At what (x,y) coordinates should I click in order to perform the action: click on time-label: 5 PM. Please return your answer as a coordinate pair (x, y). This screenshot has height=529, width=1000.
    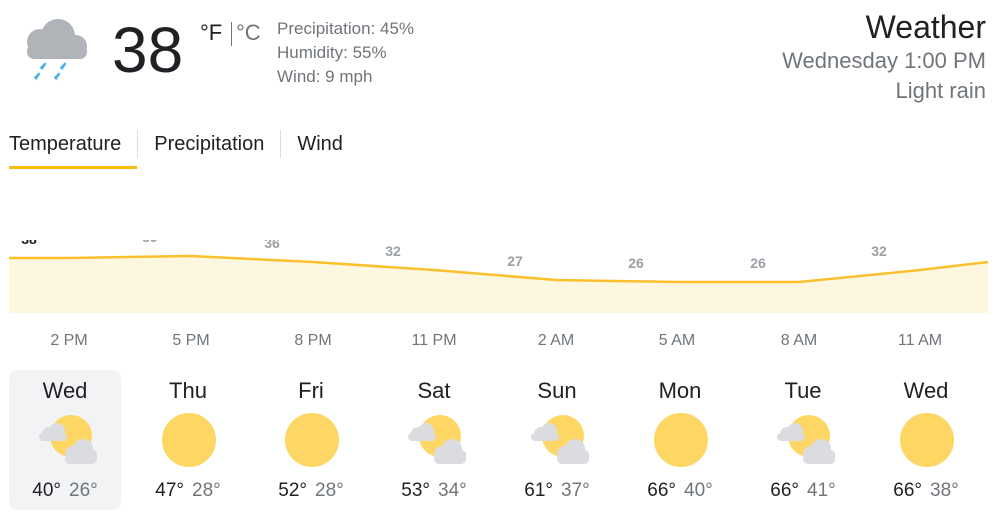
    Looking at the image, I should click on (191, 340).